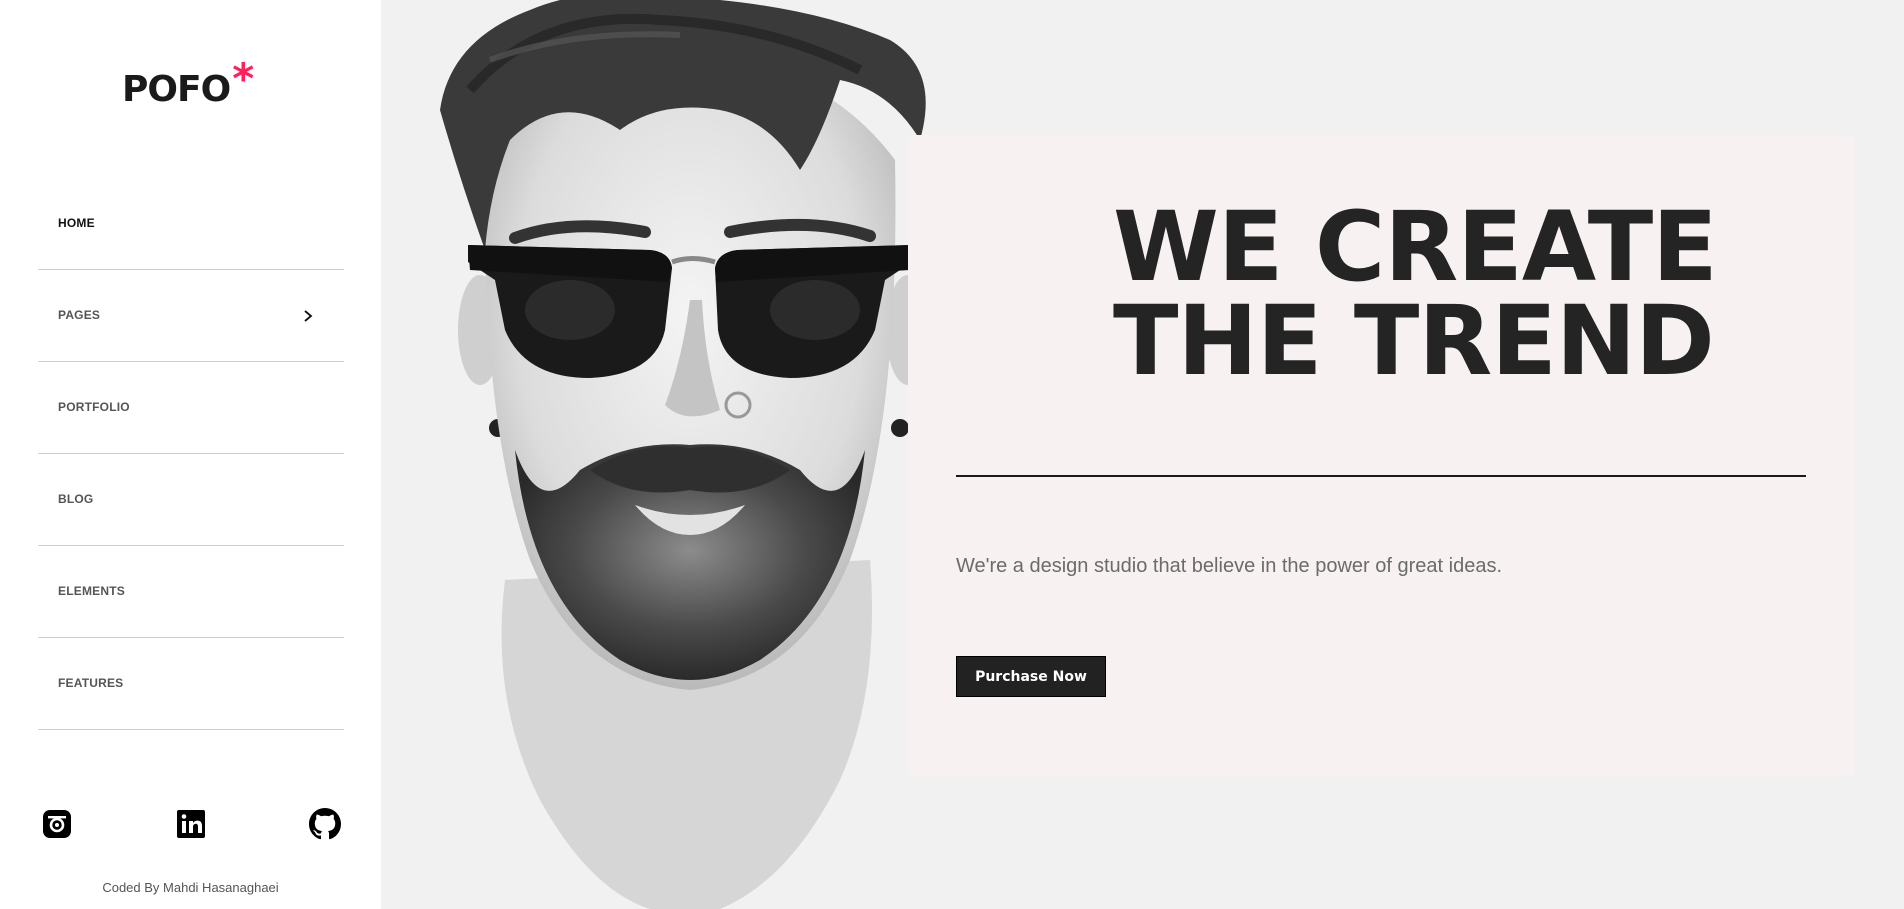 The image size is (1904, 909). What do you see at coordinates (191, 592) in the screenshot?
I see `nav-item-elements: ELEMENTS` at bounding box center [191, 592].